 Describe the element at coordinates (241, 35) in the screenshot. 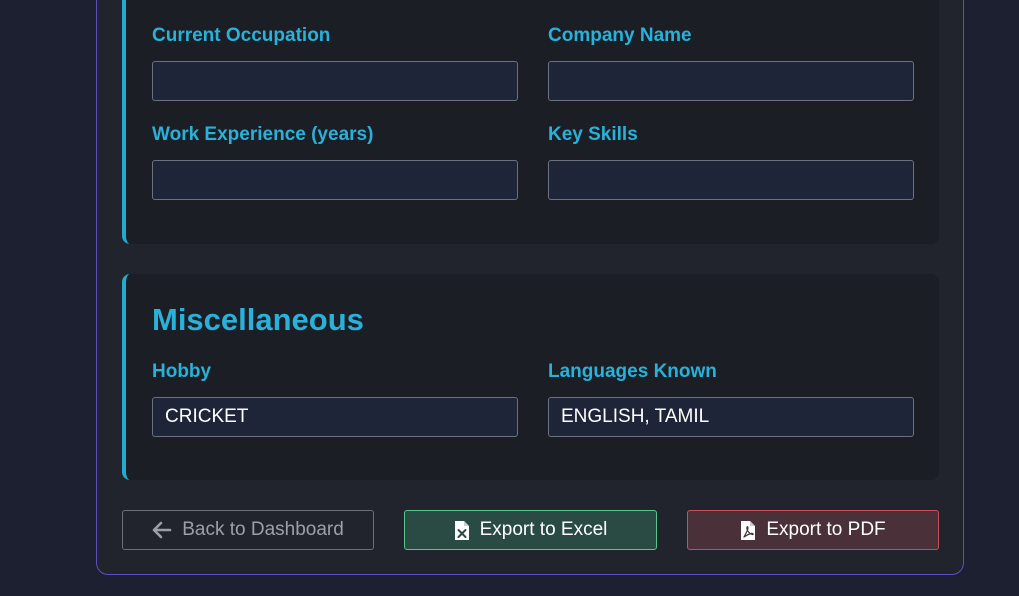

I see `occupation-label: Current Occupation` at that location.